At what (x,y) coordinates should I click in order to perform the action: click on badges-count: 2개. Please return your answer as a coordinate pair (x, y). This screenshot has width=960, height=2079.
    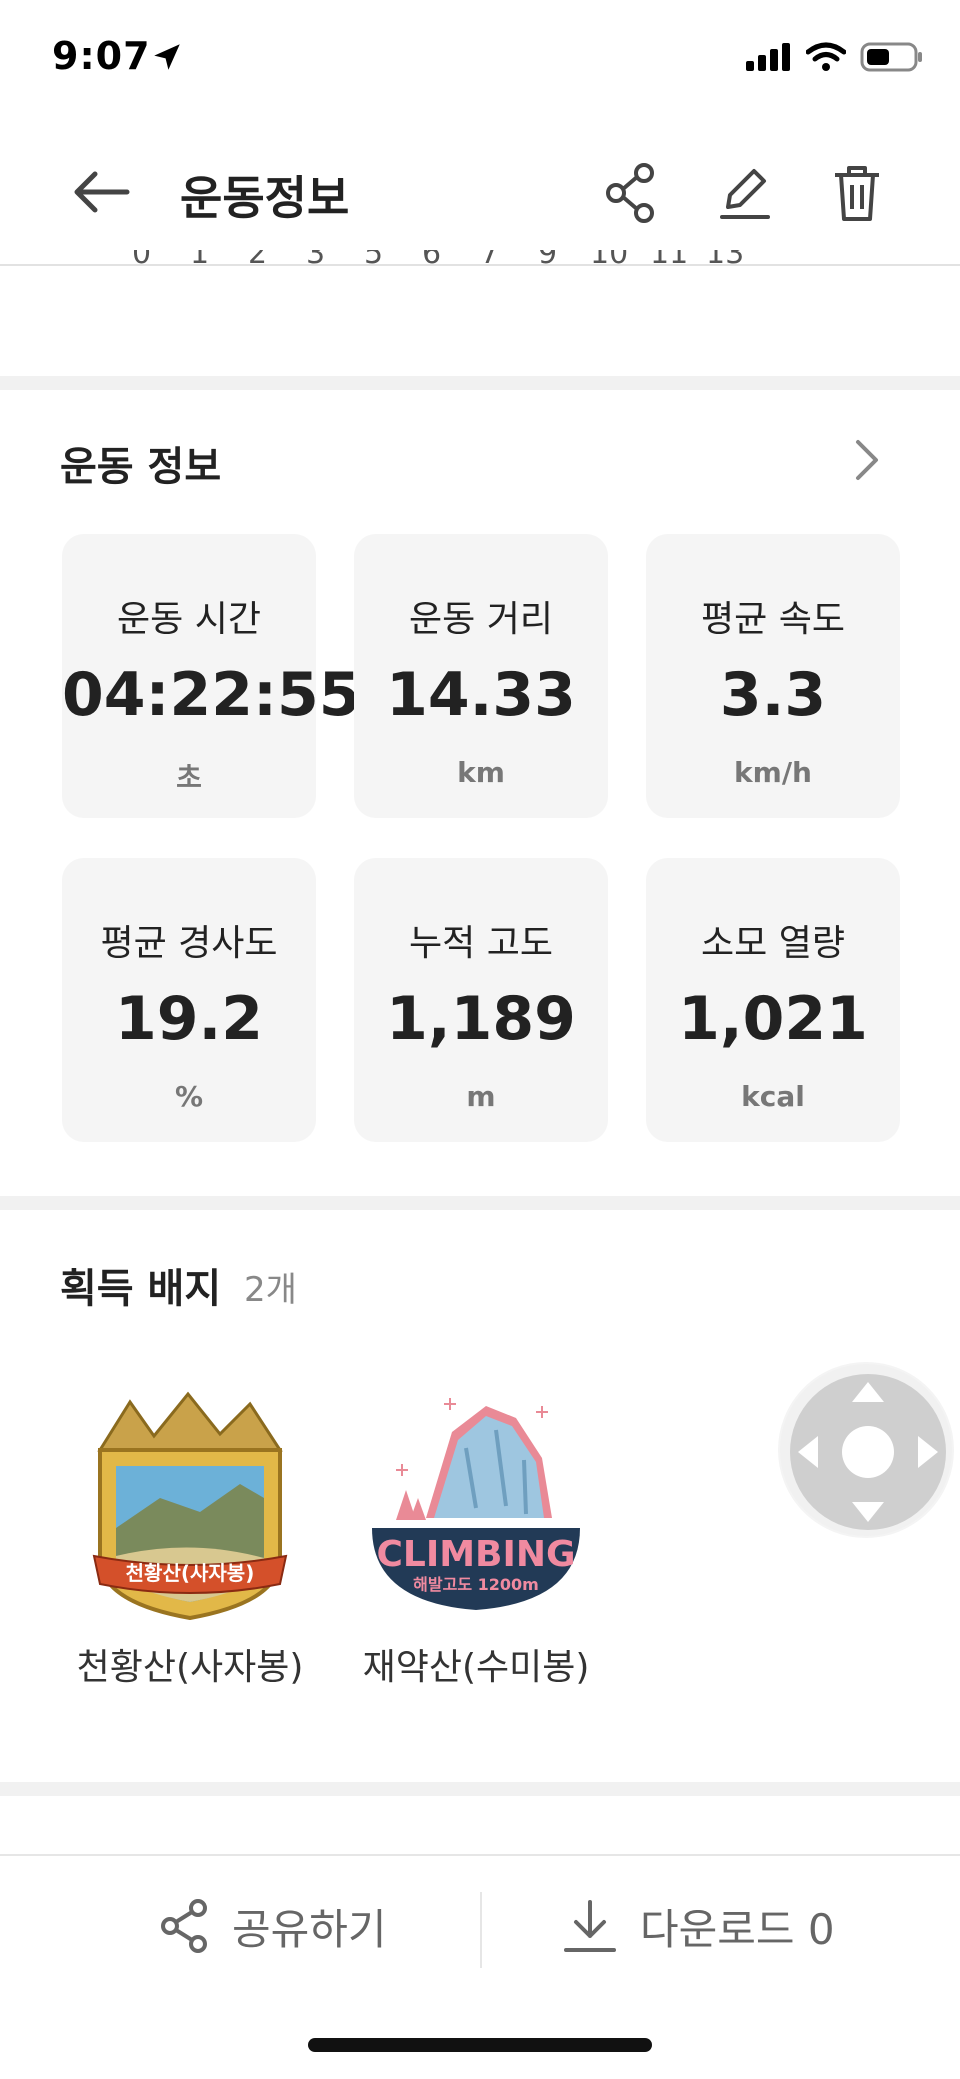
    Looking at the image, I should click on (270, 1290).